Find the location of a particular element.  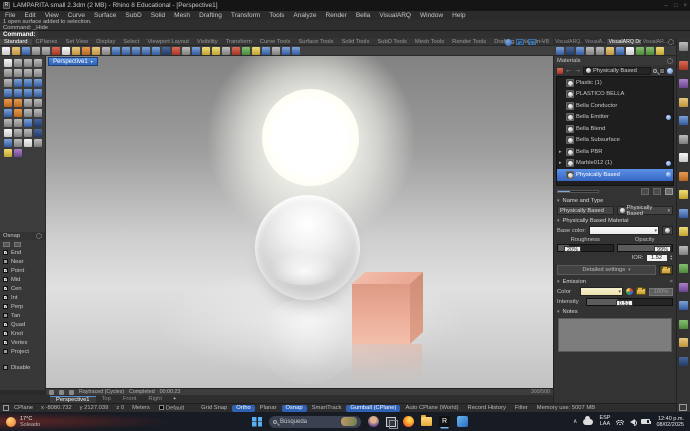

osnap-gear-icon is located at coordinates (39, 236).